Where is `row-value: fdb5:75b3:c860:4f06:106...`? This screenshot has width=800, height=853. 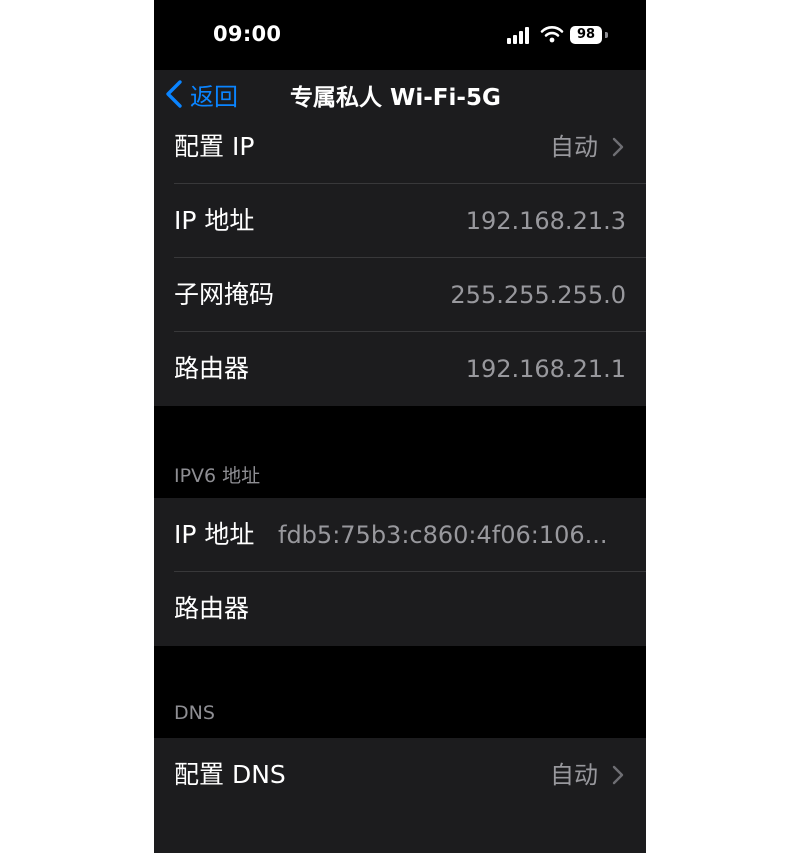
row-value: fdb5:75b3:c860:4f06:106... is located at coordinates (443, 535).